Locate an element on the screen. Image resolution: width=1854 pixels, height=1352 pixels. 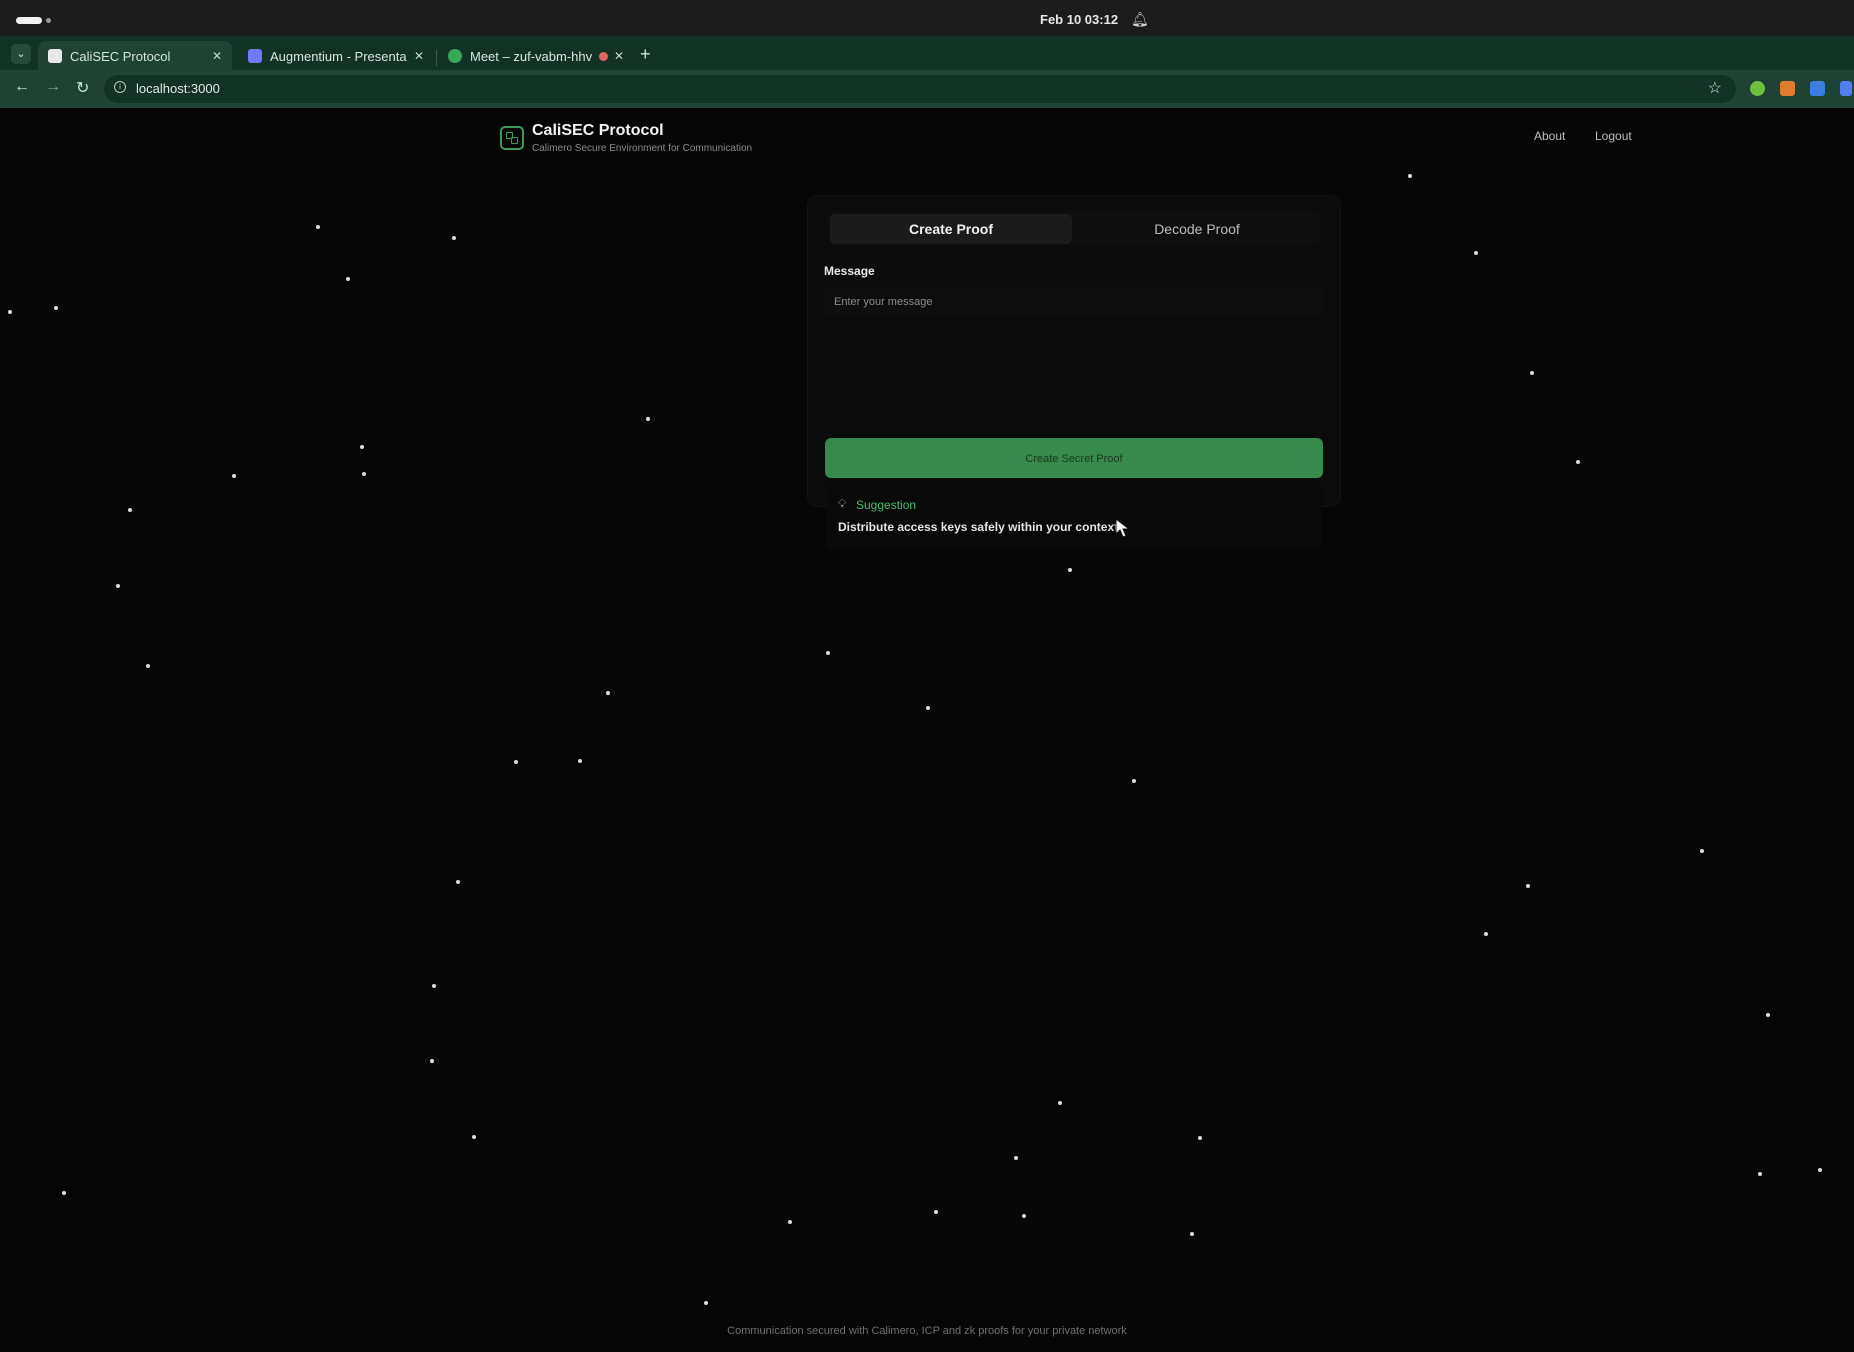
mouse-cursor-icon is located at coordinates (1123, 528).